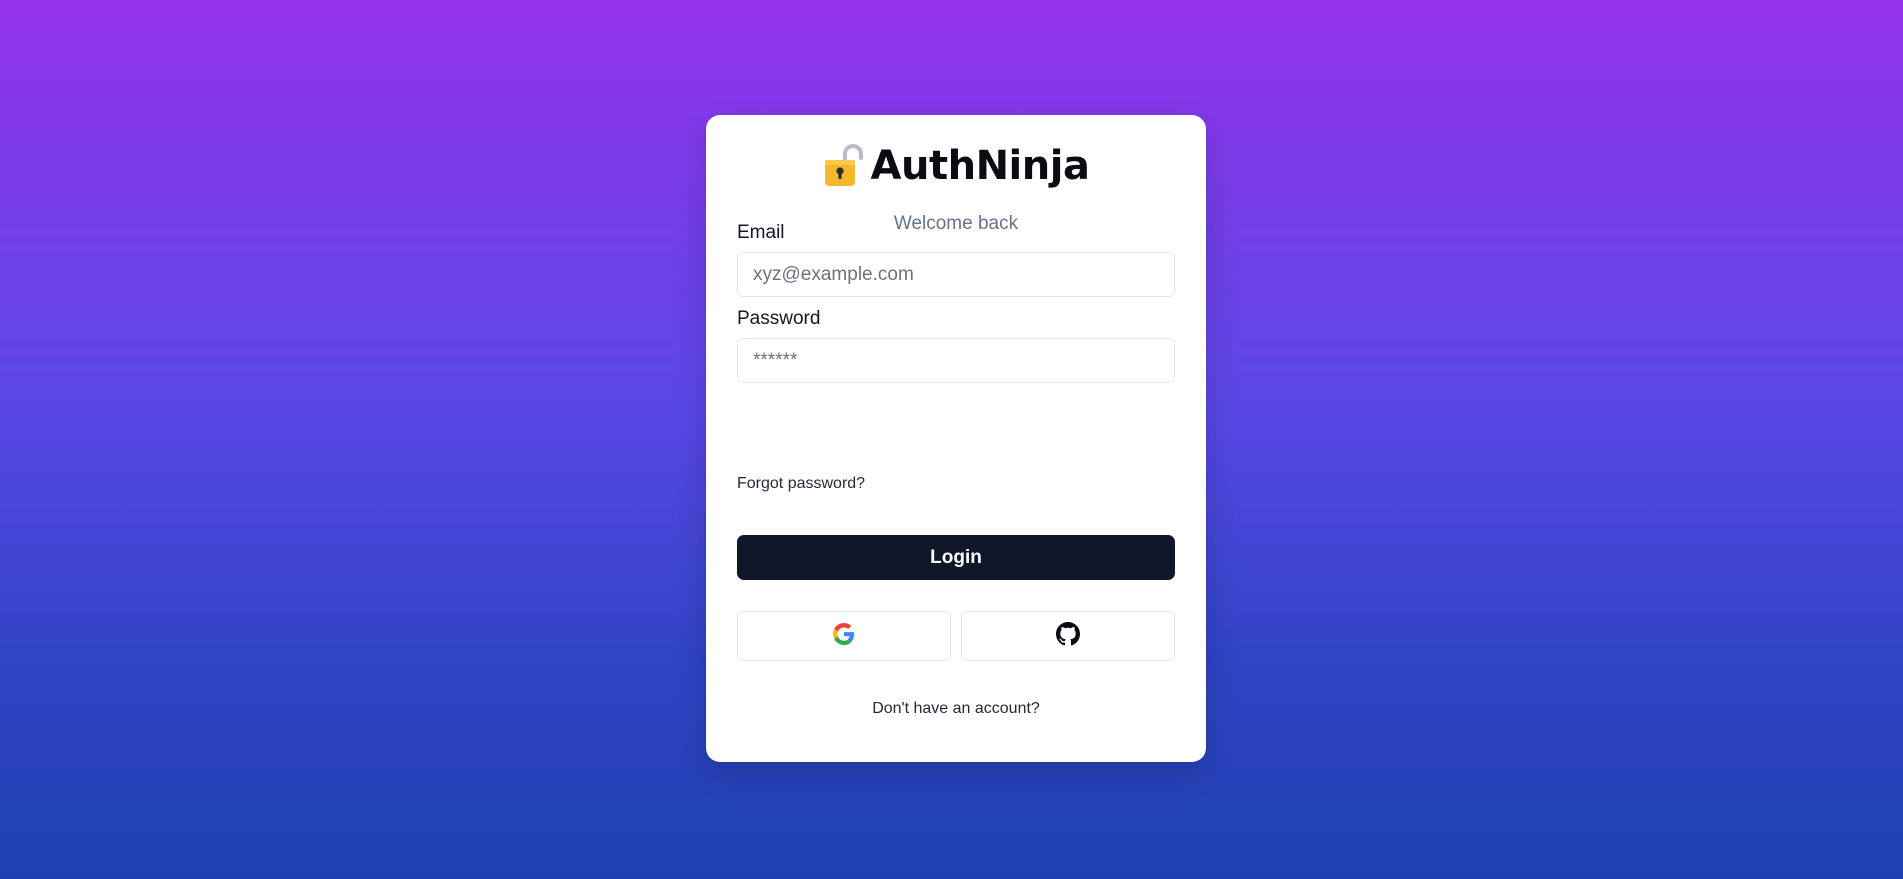 This screenshot has width=1903, height=879. Describe the element at coordinates (843, 166) in the screenshot. I see `lock-icon` at that location.